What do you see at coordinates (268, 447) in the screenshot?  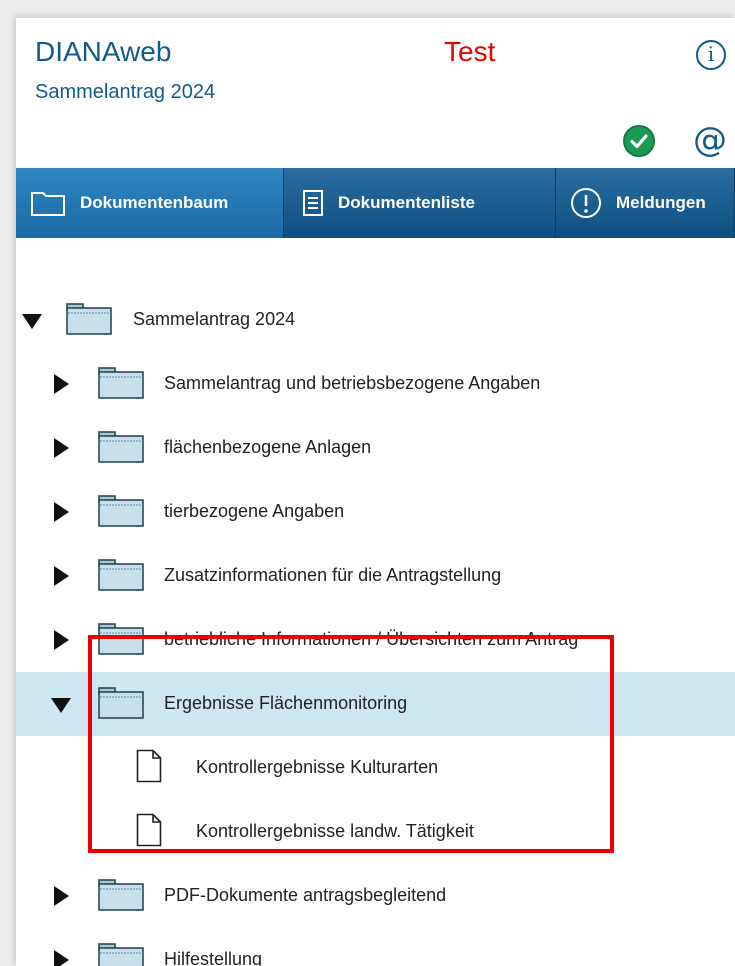 I see `tree-node-label: flächenbezogene Anlagen` at bounding box center [268, 447].